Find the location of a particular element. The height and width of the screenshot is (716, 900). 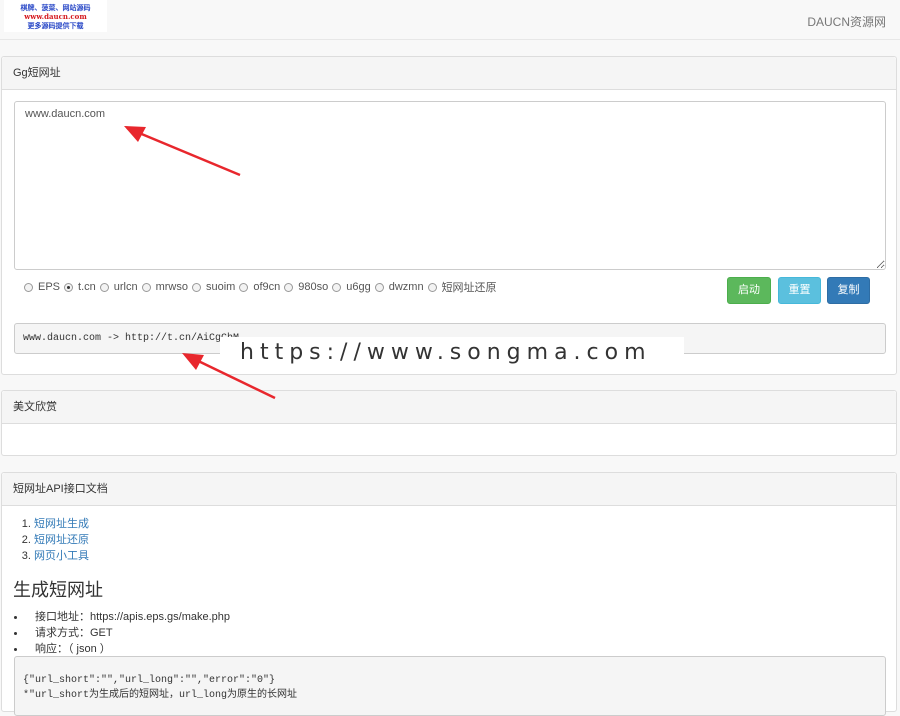

service-label: 短网址还原 is located at coordinates (469, 288).